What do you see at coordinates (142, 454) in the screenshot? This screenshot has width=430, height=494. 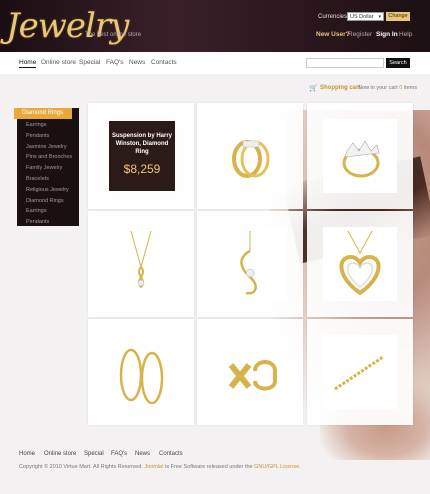 I see `footer-link-news: News` at bounding box center [142, 454].